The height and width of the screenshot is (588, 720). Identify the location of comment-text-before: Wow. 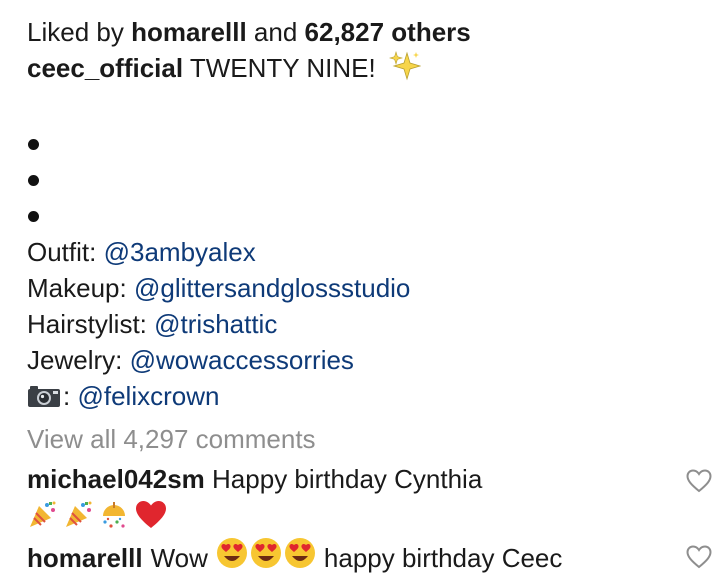
(179, 557).